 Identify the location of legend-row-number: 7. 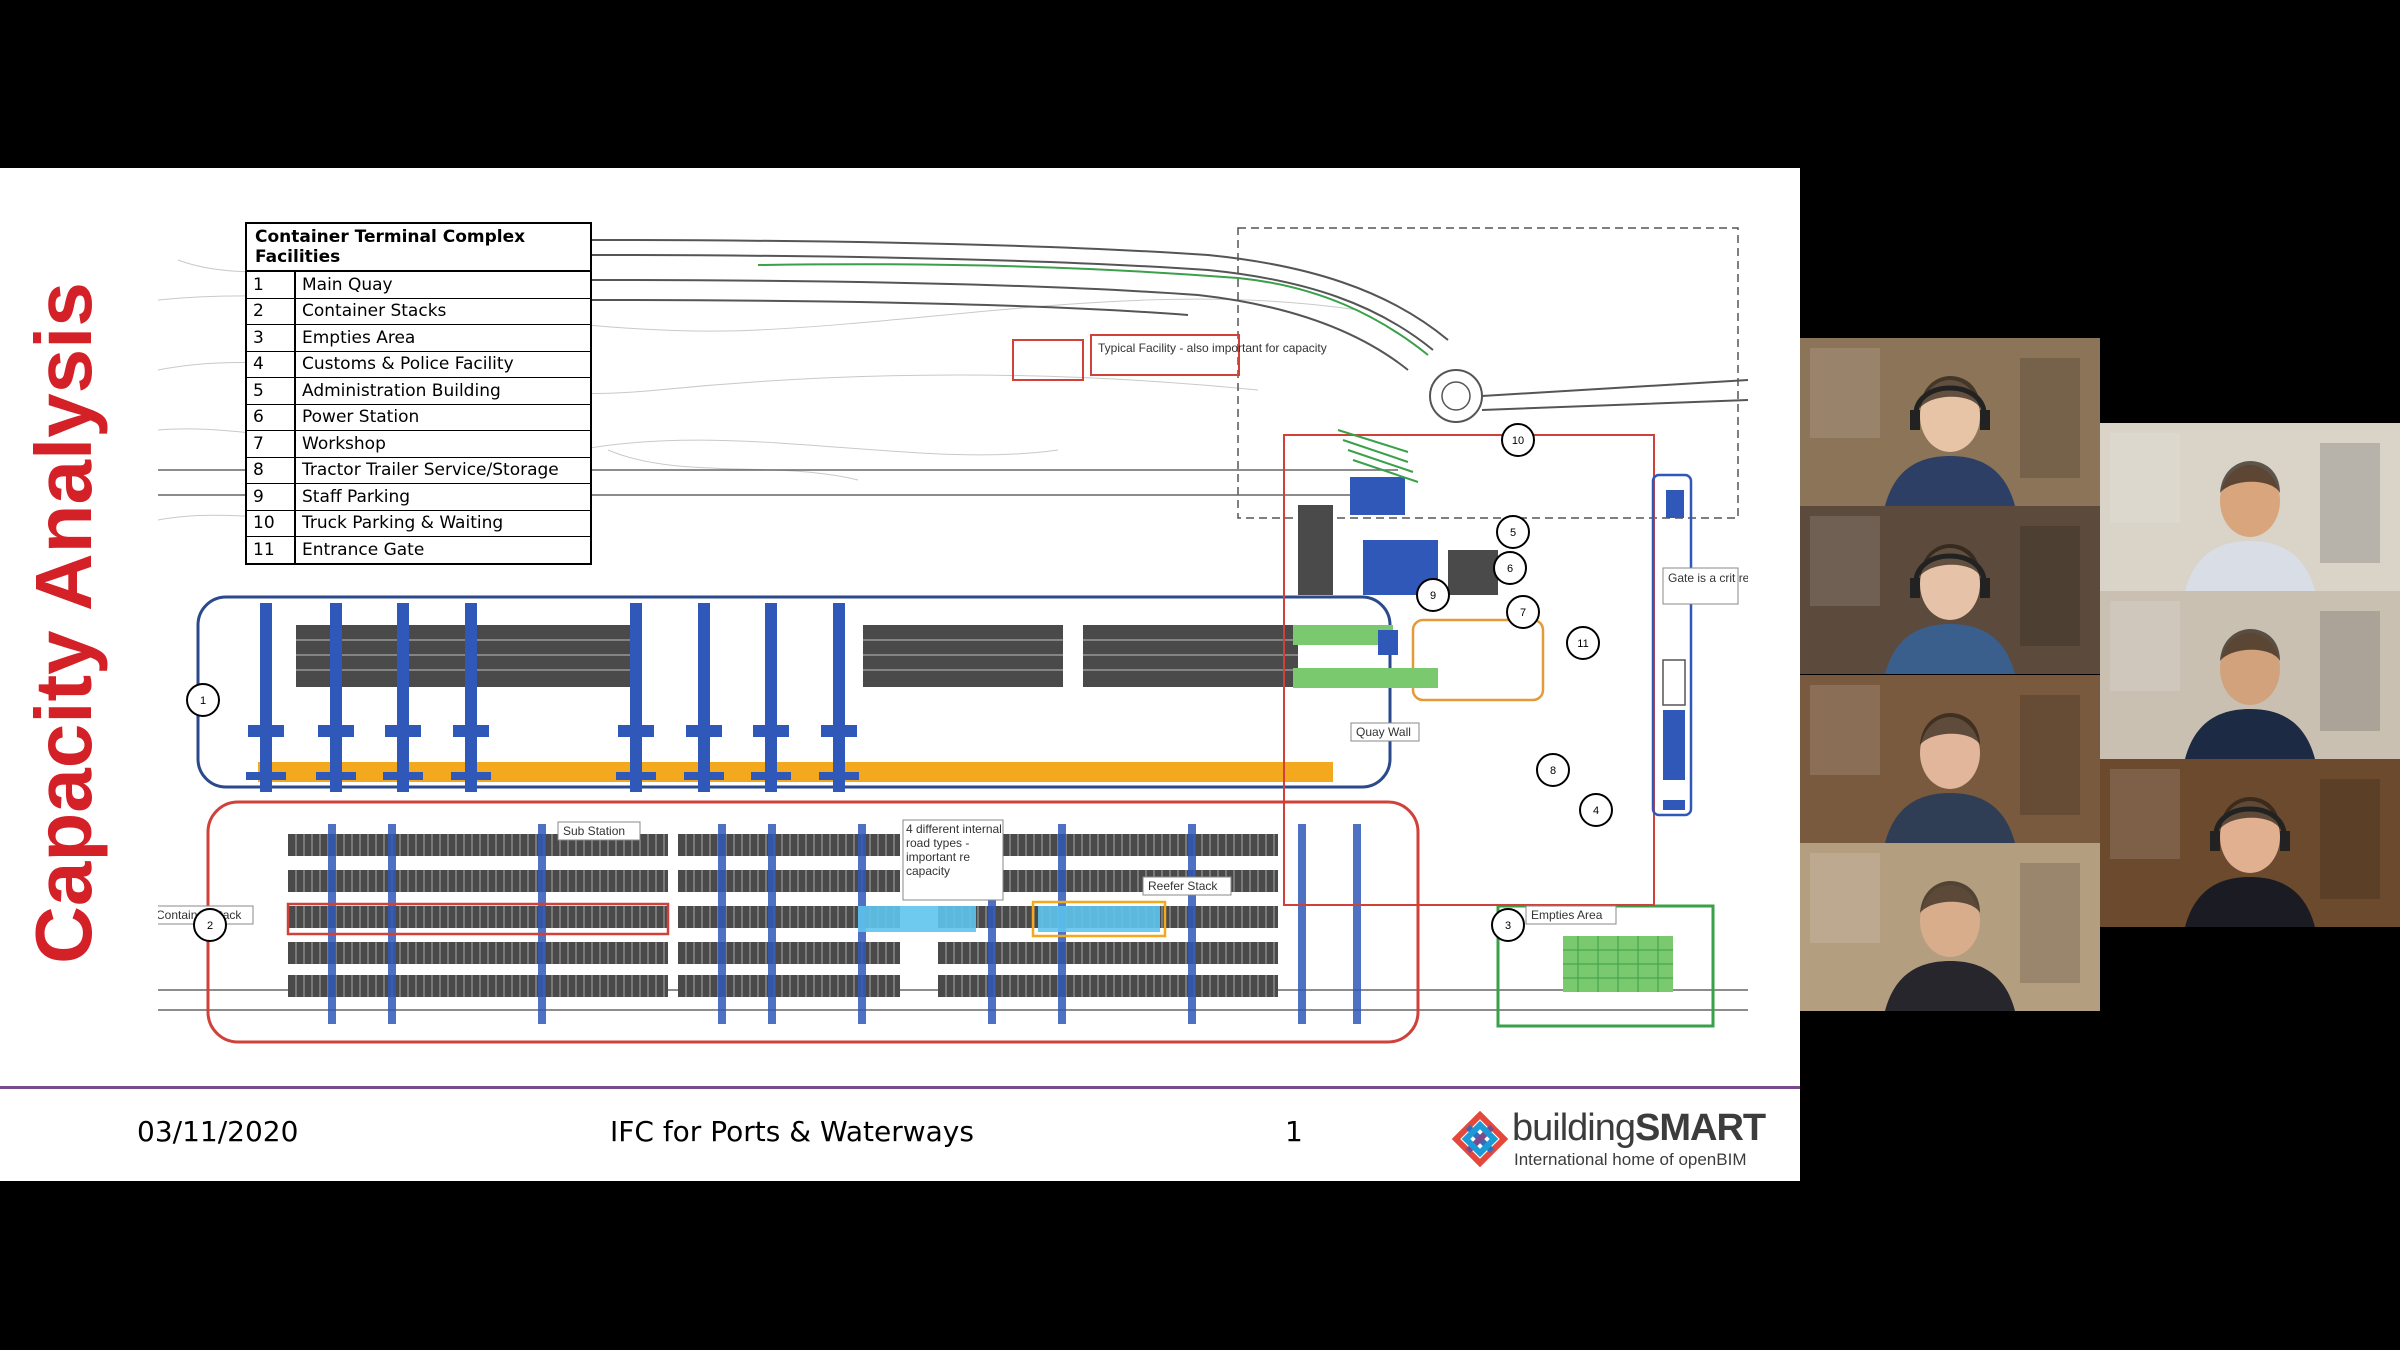
(271, 444).